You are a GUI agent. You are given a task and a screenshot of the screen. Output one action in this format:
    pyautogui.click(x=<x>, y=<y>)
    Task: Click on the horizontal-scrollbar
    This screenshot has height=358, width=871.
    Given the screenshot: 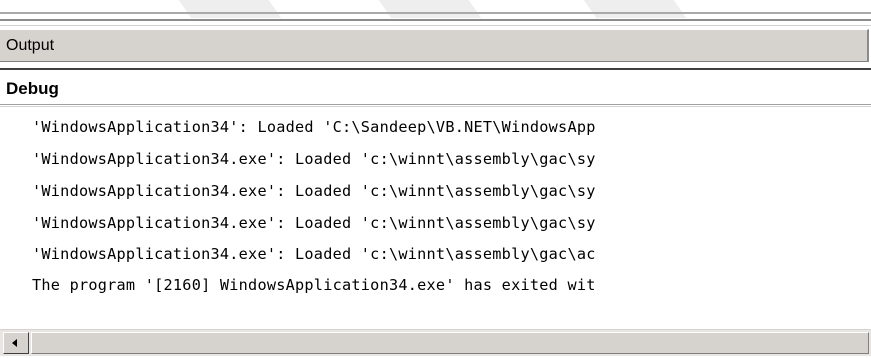 What is the action you would take?
    pyautogui.click(x=435, y=342)
    